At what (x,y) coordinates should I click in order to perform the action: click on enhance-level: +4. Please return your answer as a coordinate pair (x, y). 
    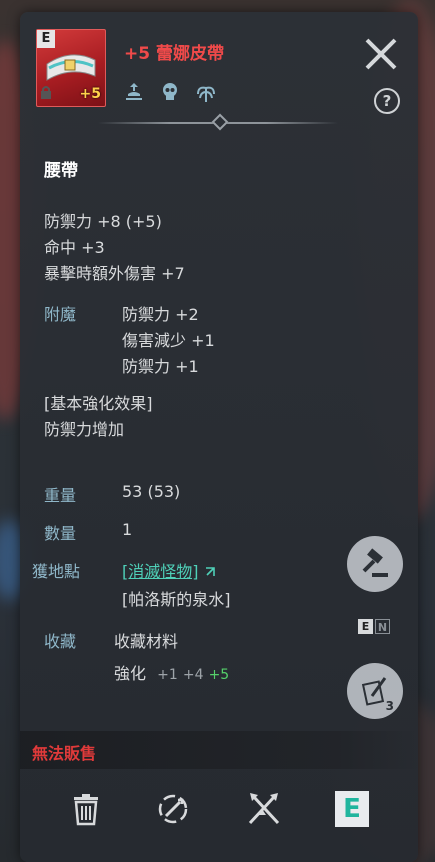
    Looking at the image, I should click on (193, 675).